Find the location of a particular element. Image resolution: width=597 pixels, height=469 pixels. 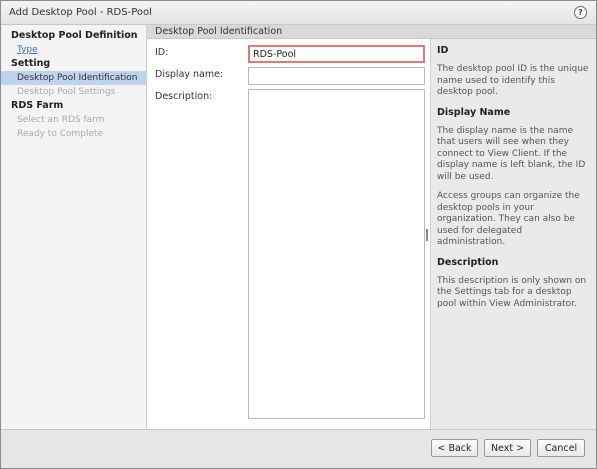

display-name-input is located at coordinates (336, 76).